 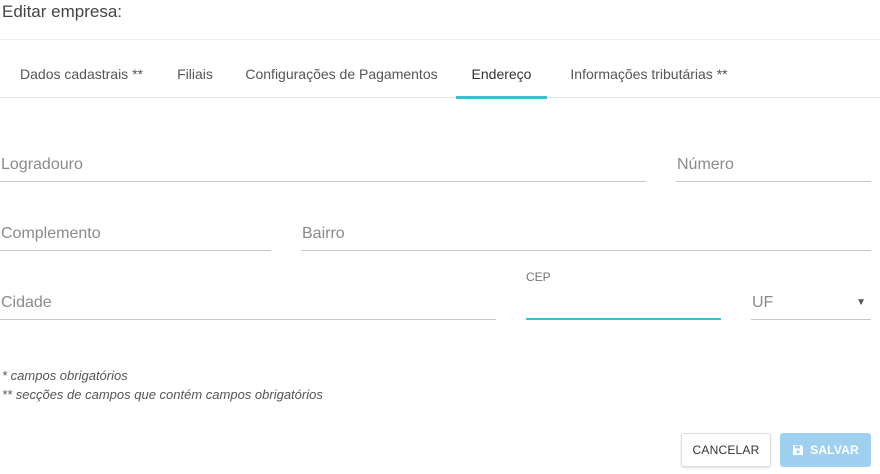 I want to click on cep-label: CEP, so click(x=538, y=277).